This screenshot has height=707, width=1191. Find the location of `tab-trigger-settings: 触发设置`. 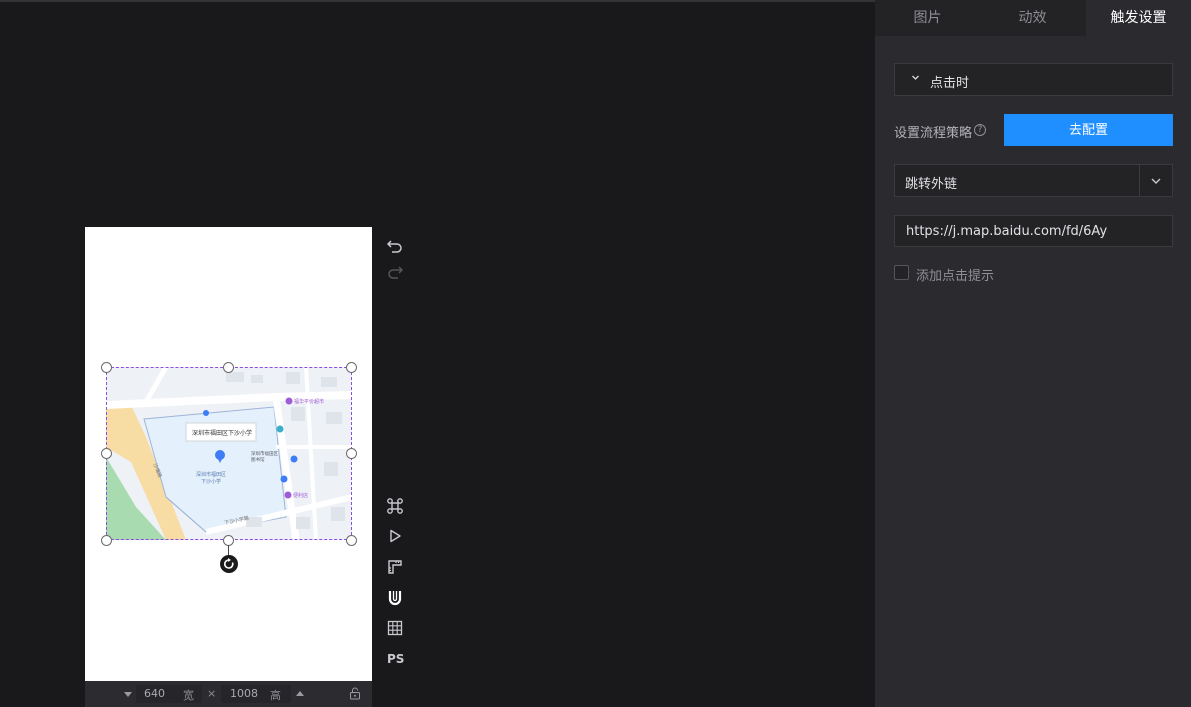

tab-trigger-settings: 触发设置 is located at coordinates (1138, 18).